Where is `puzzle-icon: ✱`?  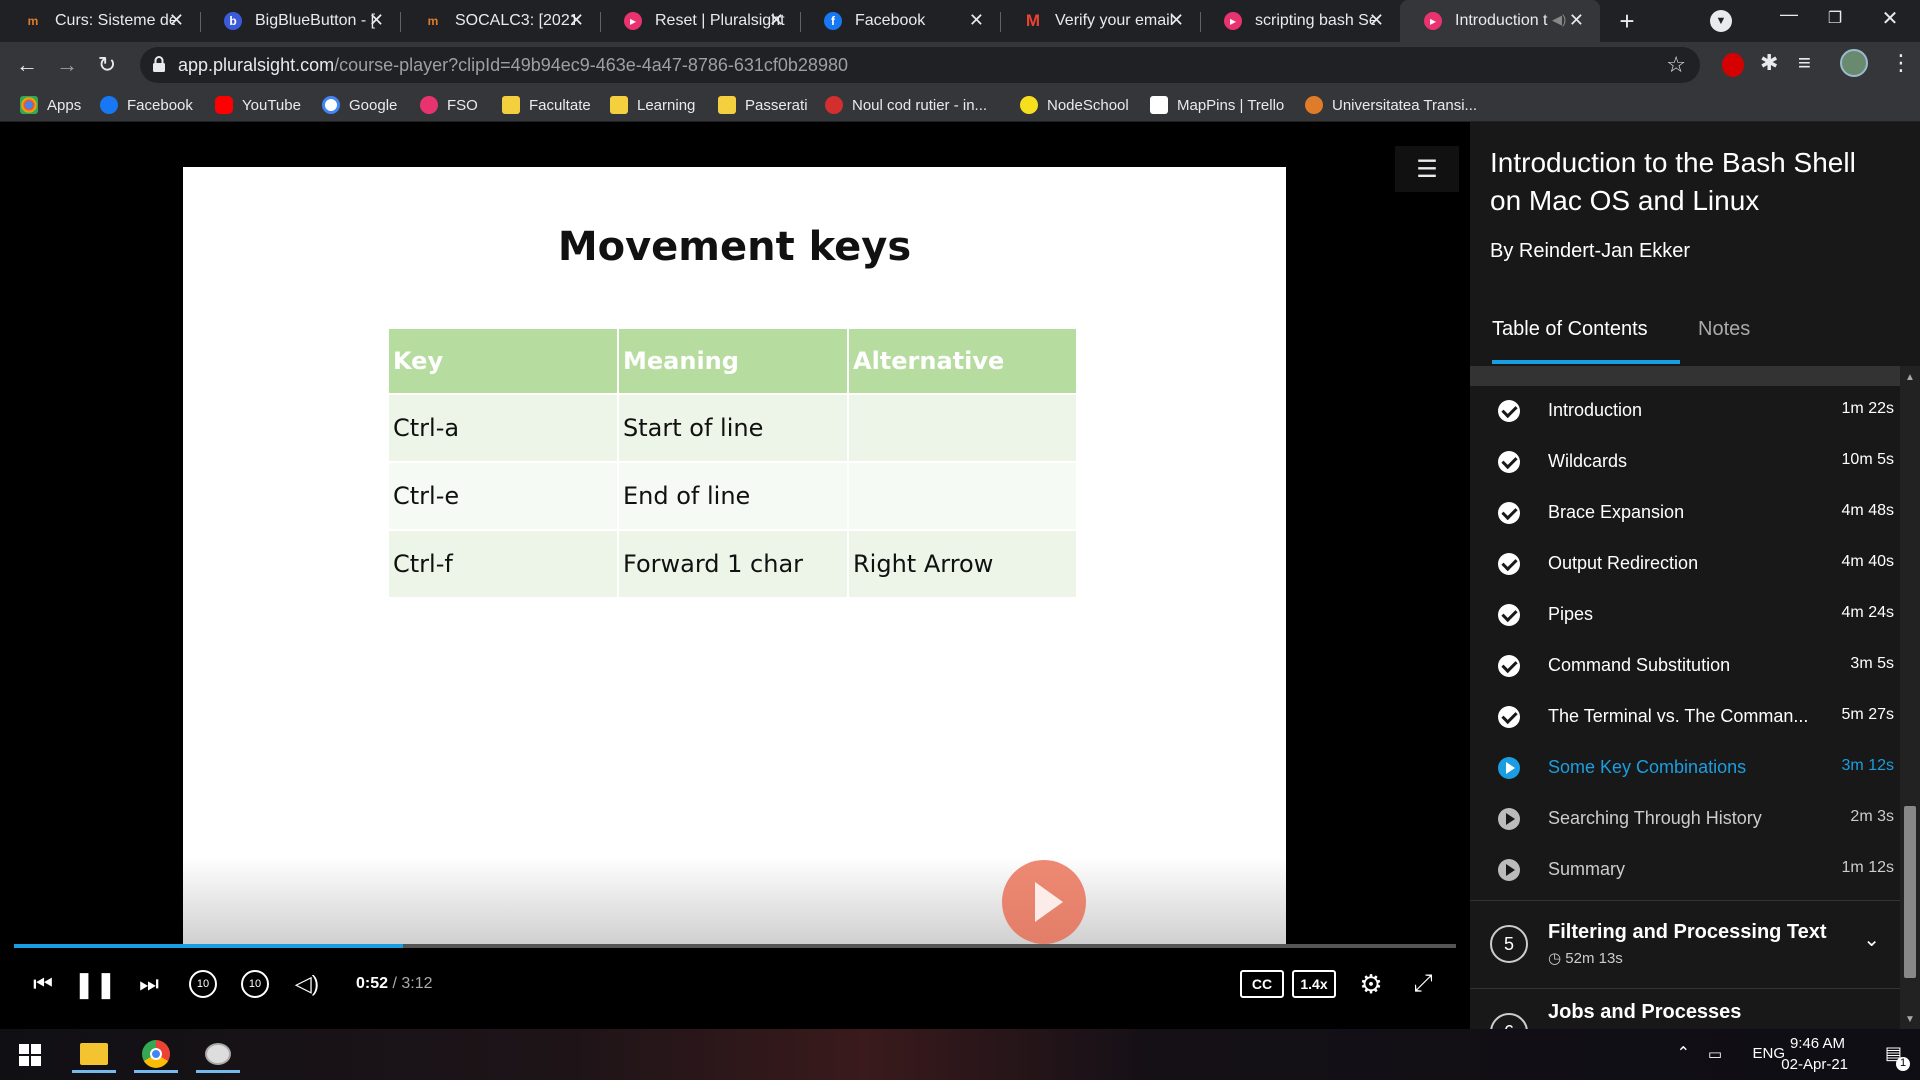 puzzle-icon: ✱ is located at coordinates (1769, 63).